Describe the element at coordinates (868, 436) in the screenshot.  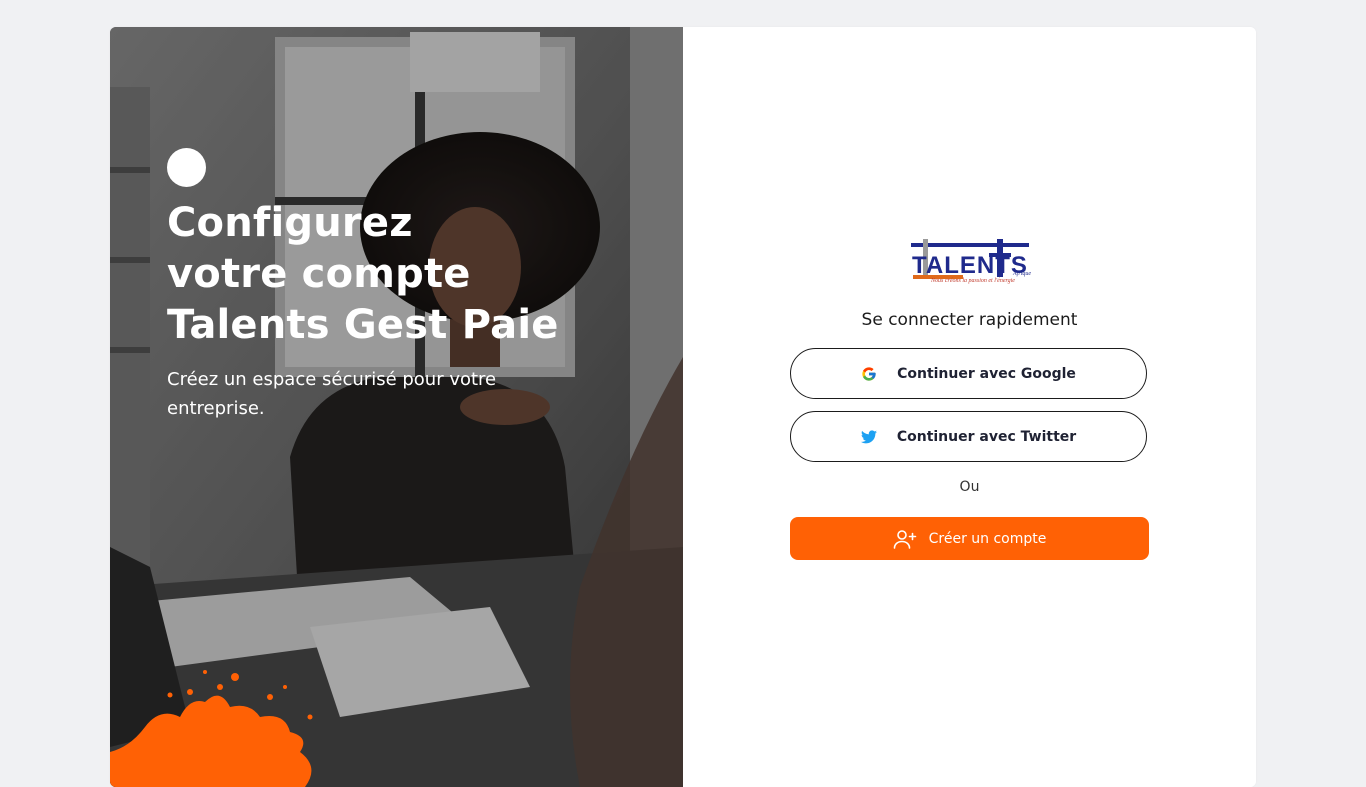
I see `twitter-icon` at that location.